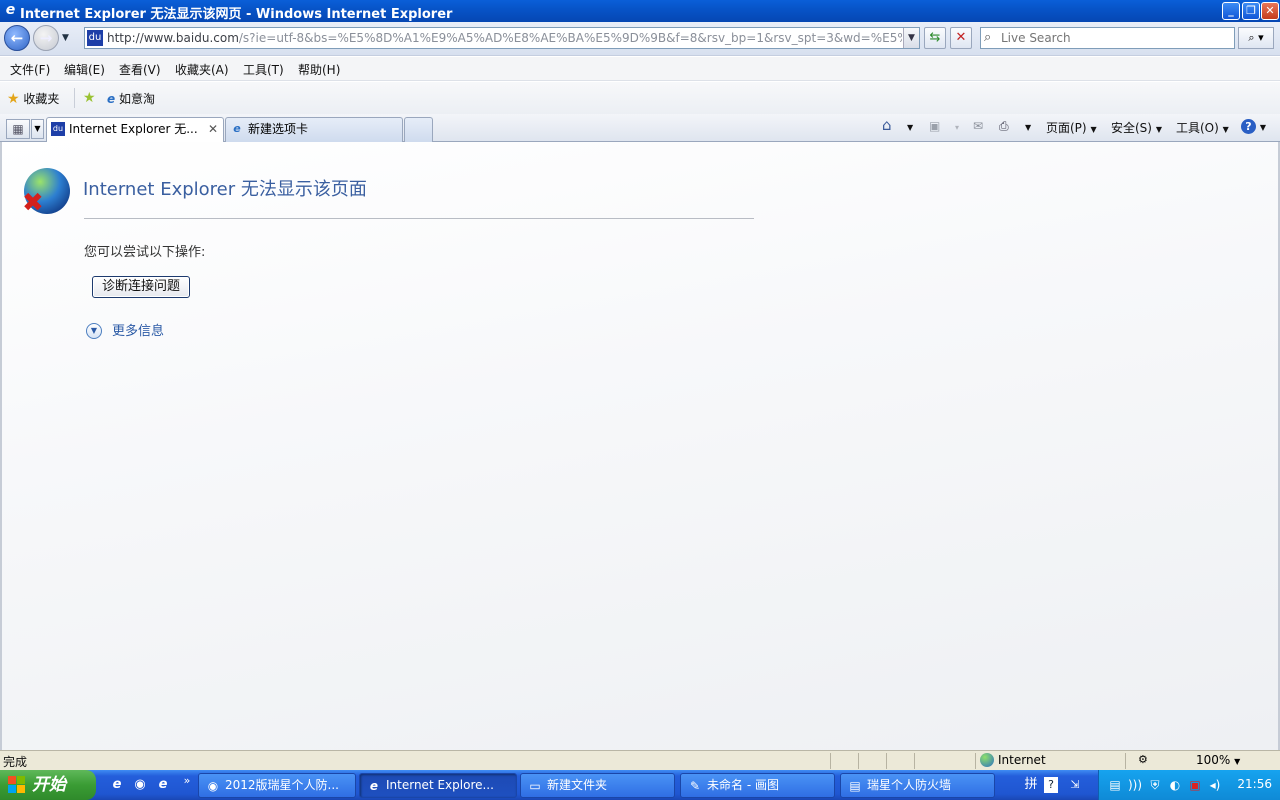 This screenshot has height=800, width=1280. Describe the element at coordinates (1028, 126) in the screenshot. I see `print-dropdown-icon: ▼` at that location.